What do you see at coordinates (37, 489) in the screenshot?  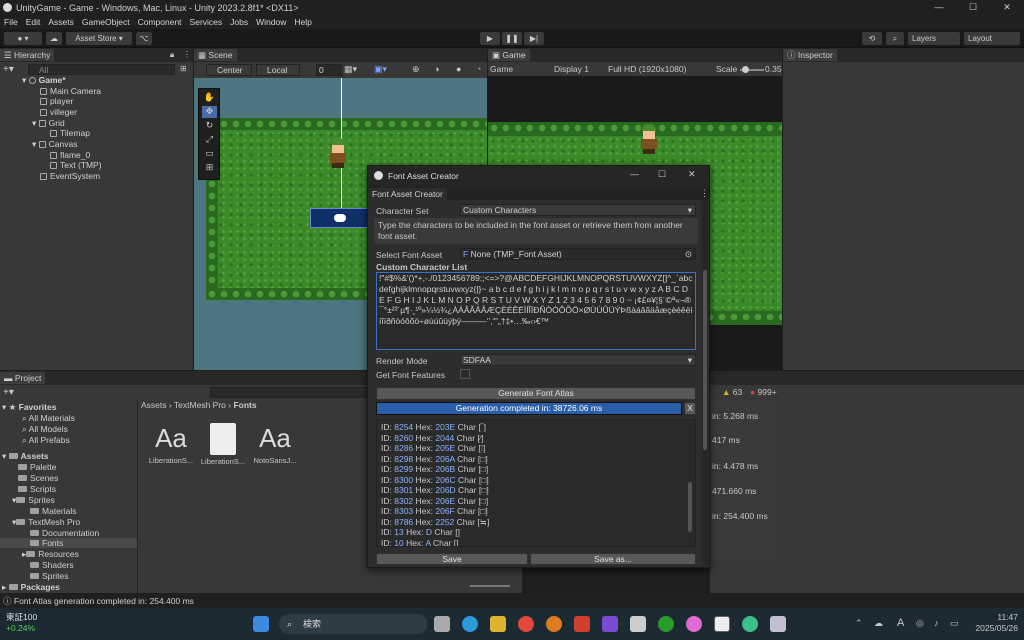 I see `folder-item: Scripts` at bounding box center [37, 489].